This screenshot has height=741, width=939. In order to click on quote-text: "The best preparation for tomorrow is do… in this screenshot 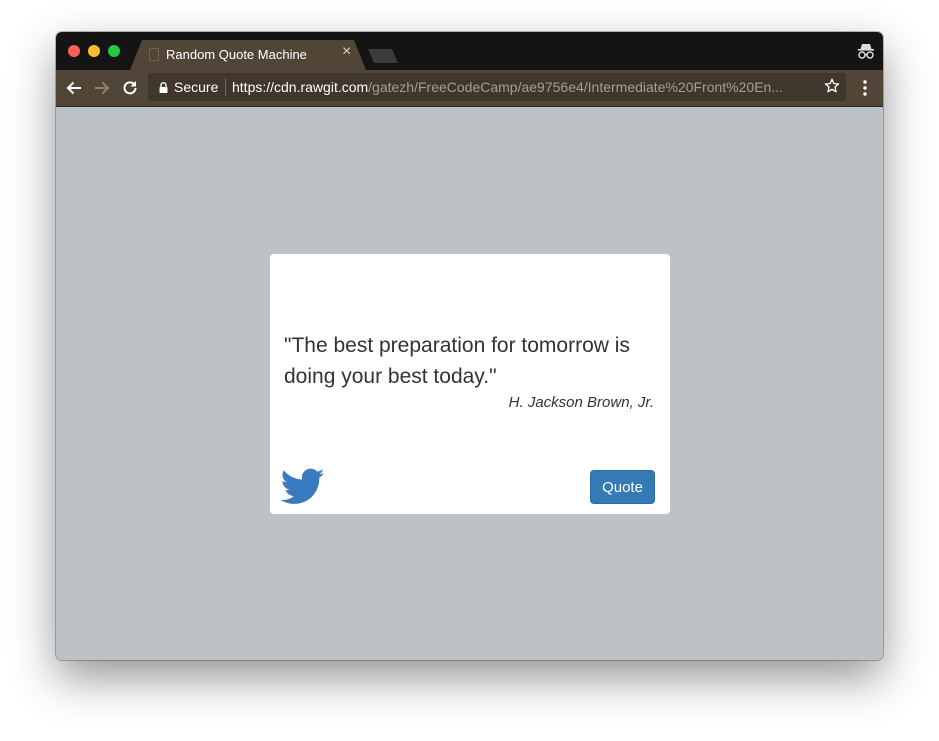, I will do `click(457, 361)`.